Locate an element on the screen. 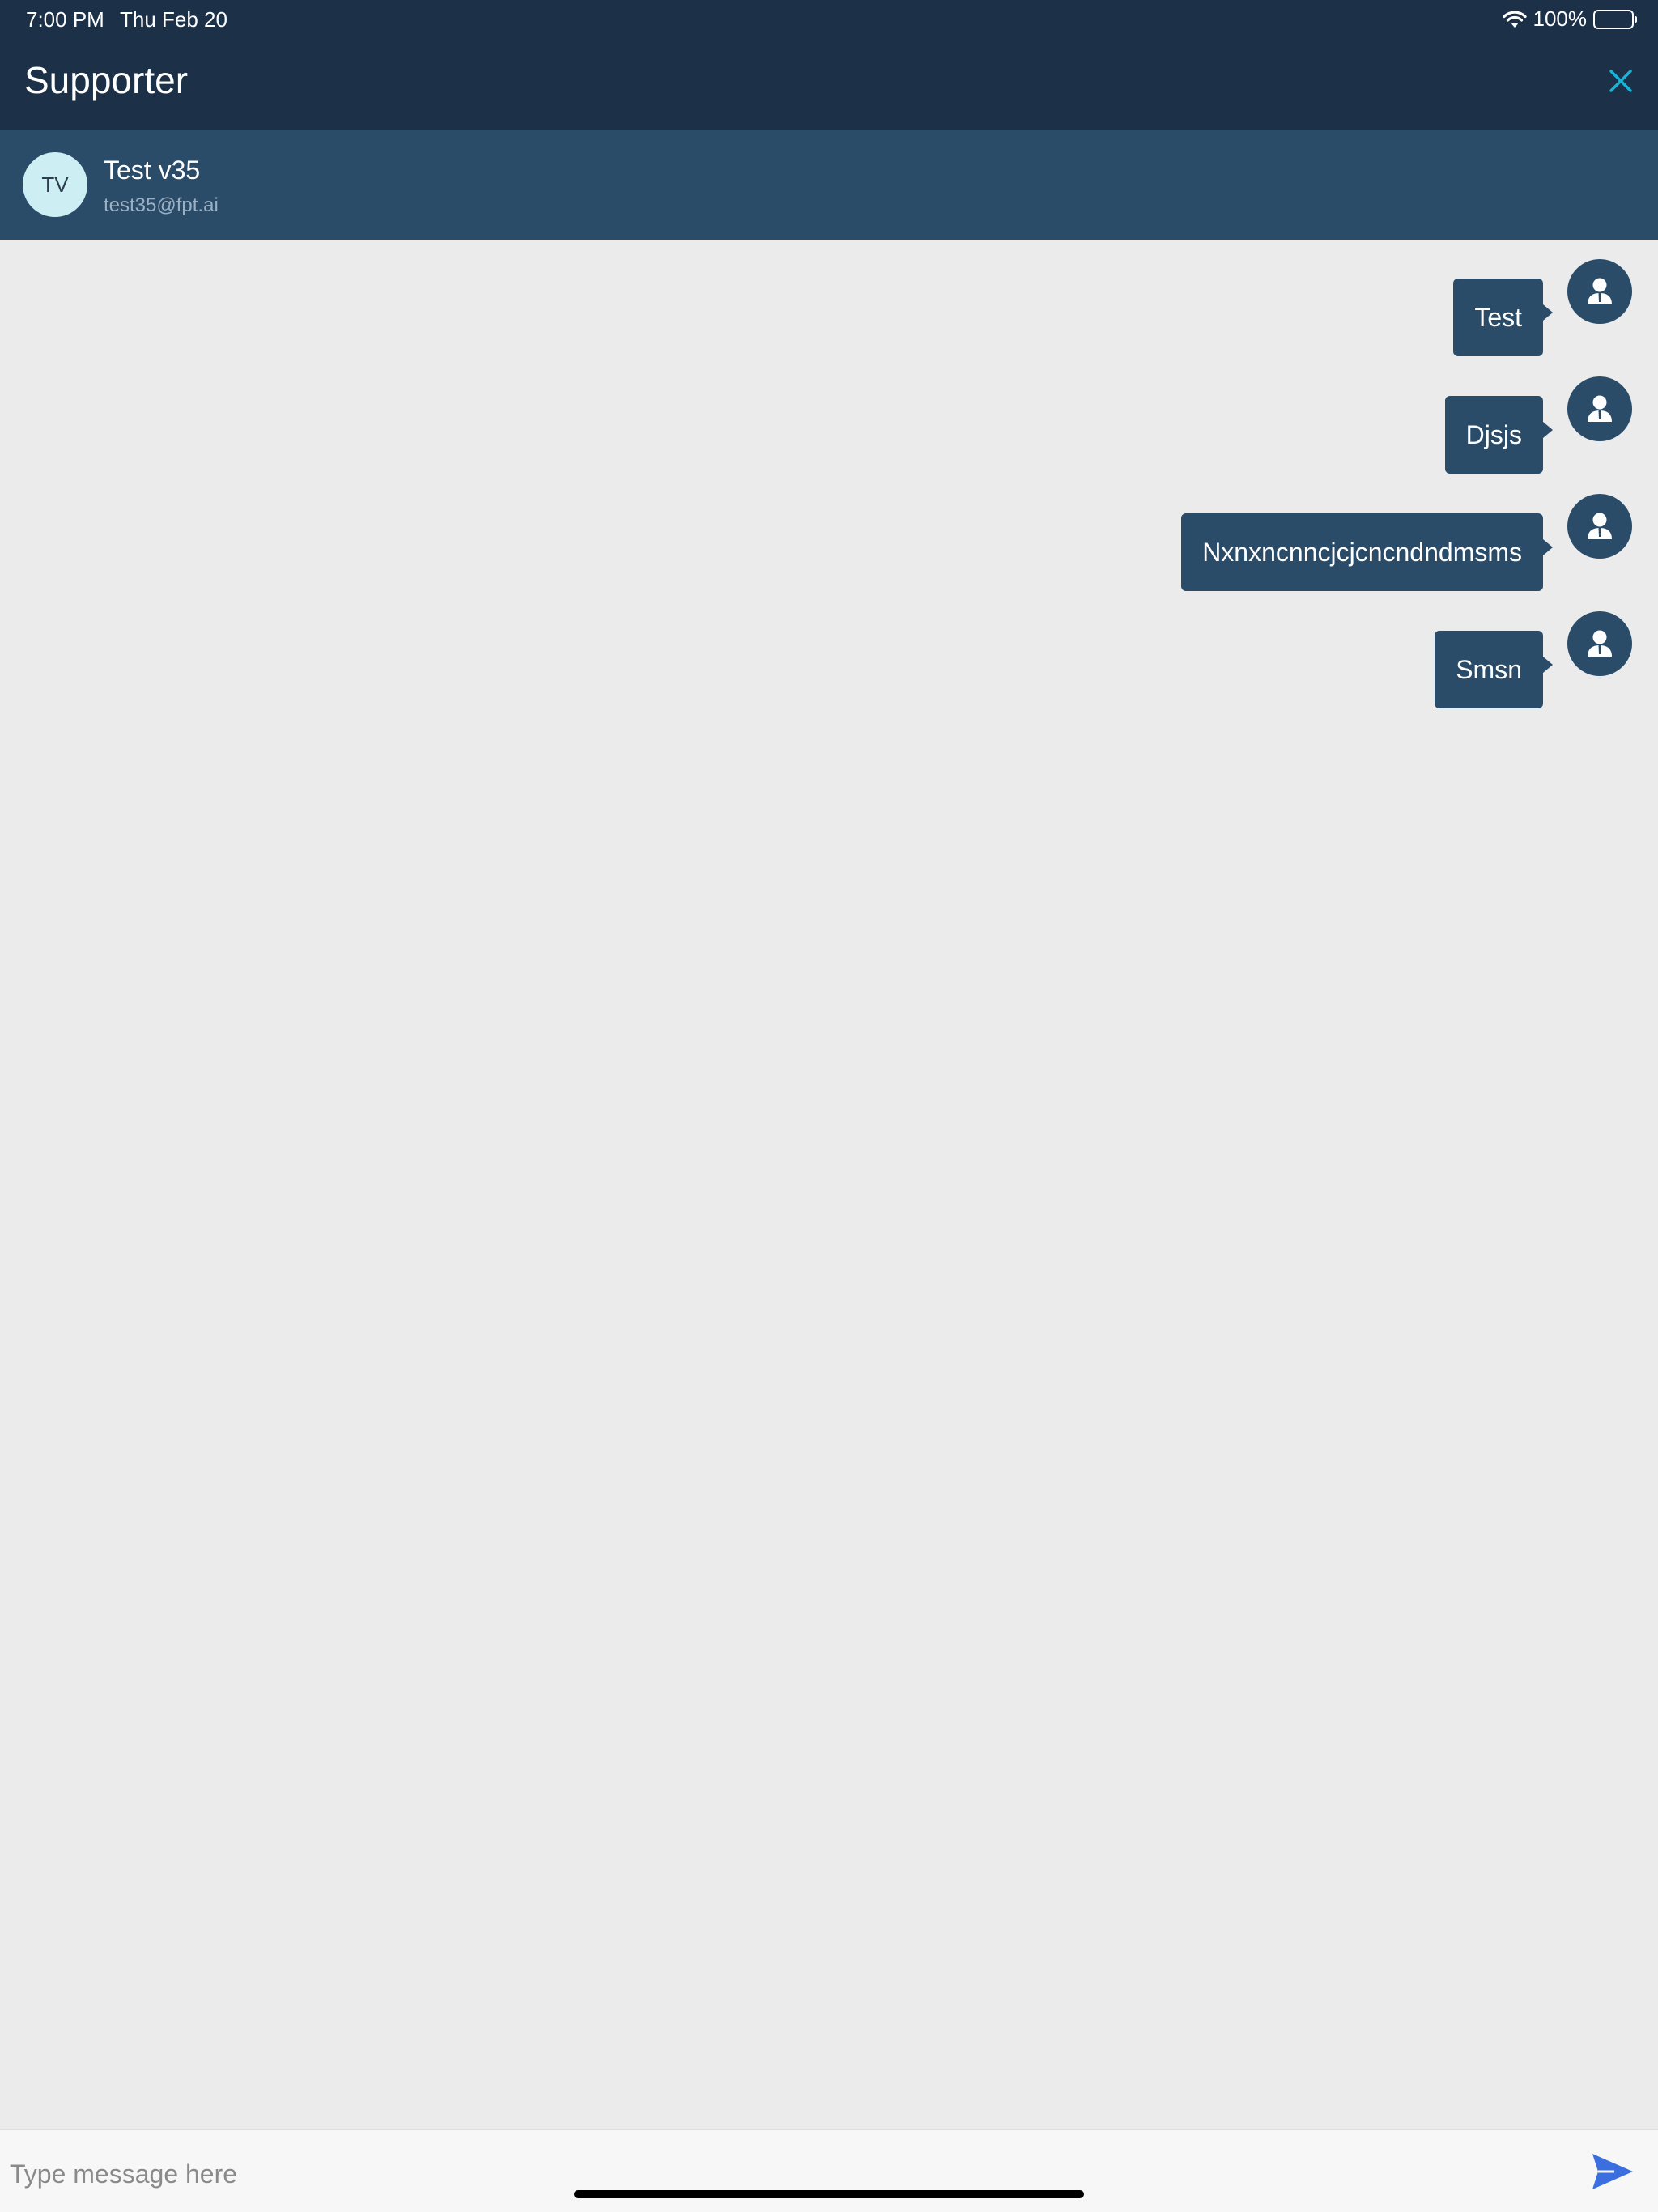  message-bubble: Nxnxncnncjcjcncndndmsms is located at coordinates (1367, 552).